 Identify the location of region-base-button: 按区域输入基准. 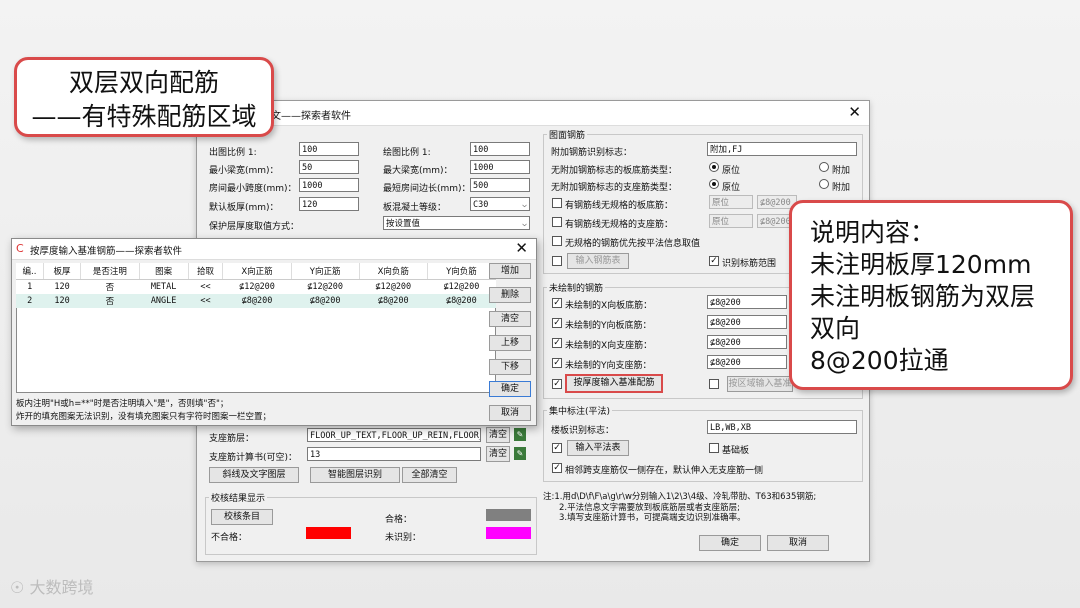
(760, 384).